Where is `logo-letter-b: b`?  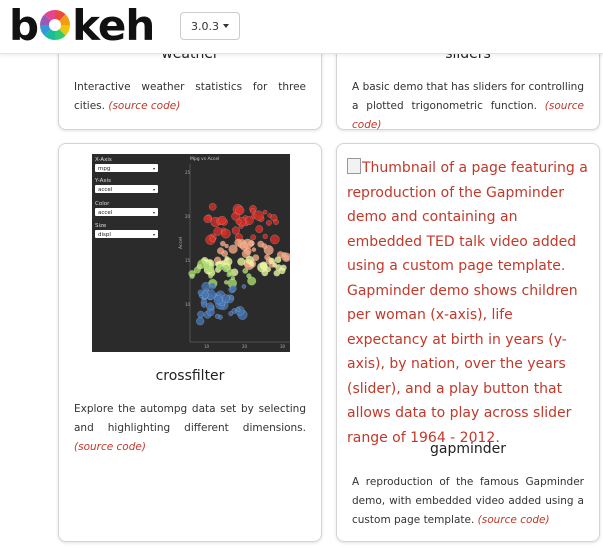
logo-letter-b: b is located at coordinates (24, 25).